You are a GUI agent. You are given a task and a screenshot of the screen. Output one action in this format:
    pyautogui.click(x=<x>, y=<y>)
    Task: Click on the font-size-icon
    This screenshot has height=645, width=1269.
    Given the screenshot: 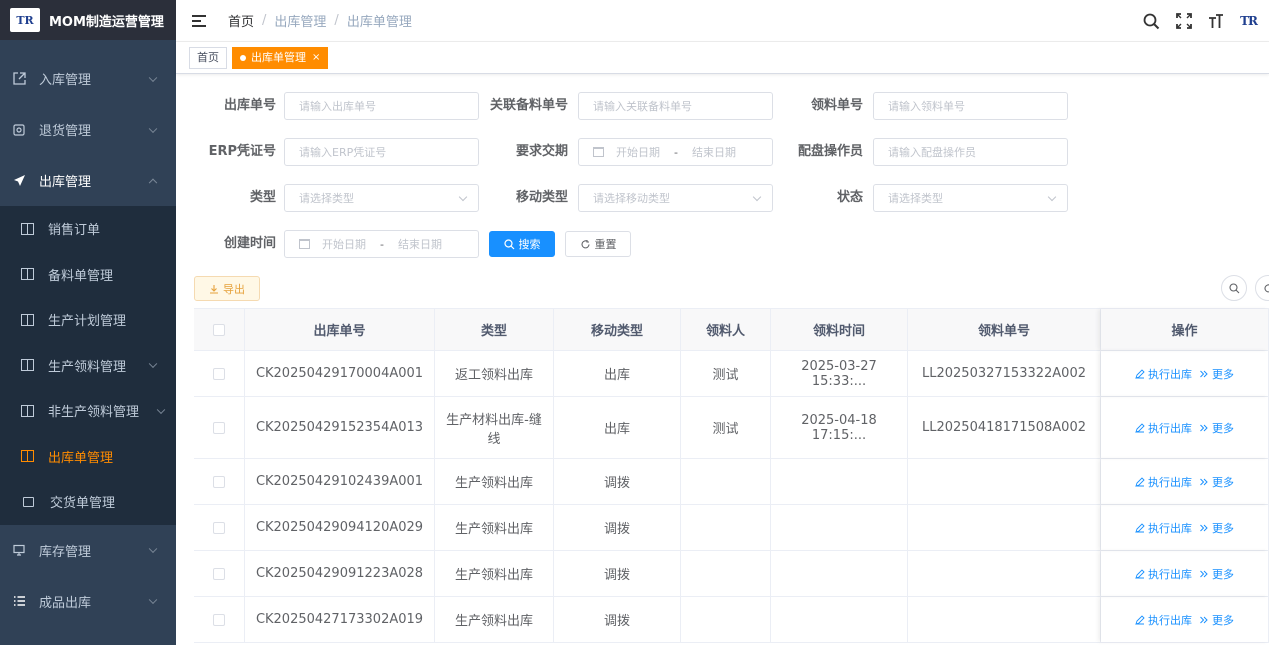 What is the action you would take?
    pyautogui.click(x=1216, y=21)
    